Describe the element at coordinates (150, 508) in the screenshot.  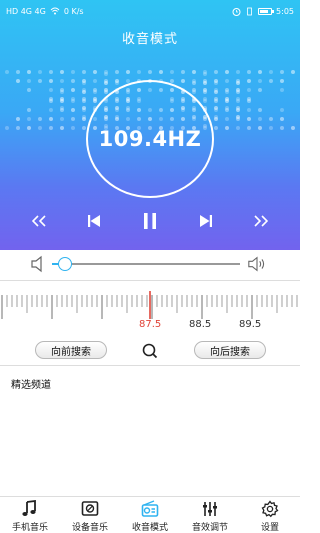
I see `radio-icon` at that location.